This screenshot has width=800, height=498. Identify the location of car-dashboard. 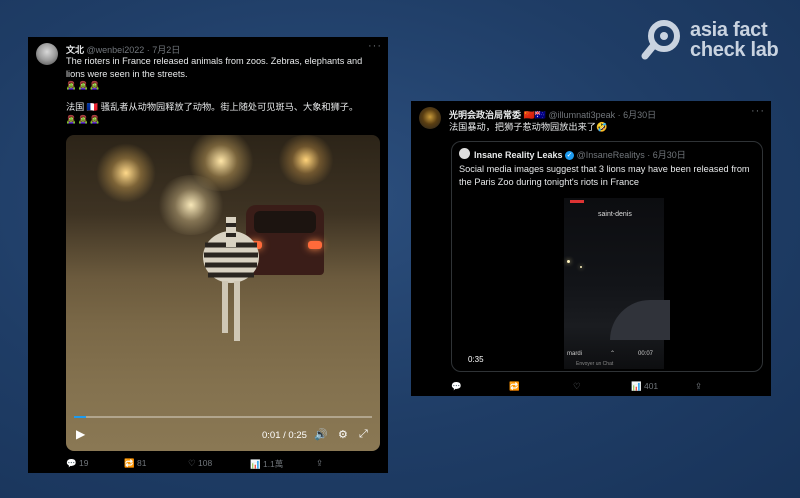
(640, 320).